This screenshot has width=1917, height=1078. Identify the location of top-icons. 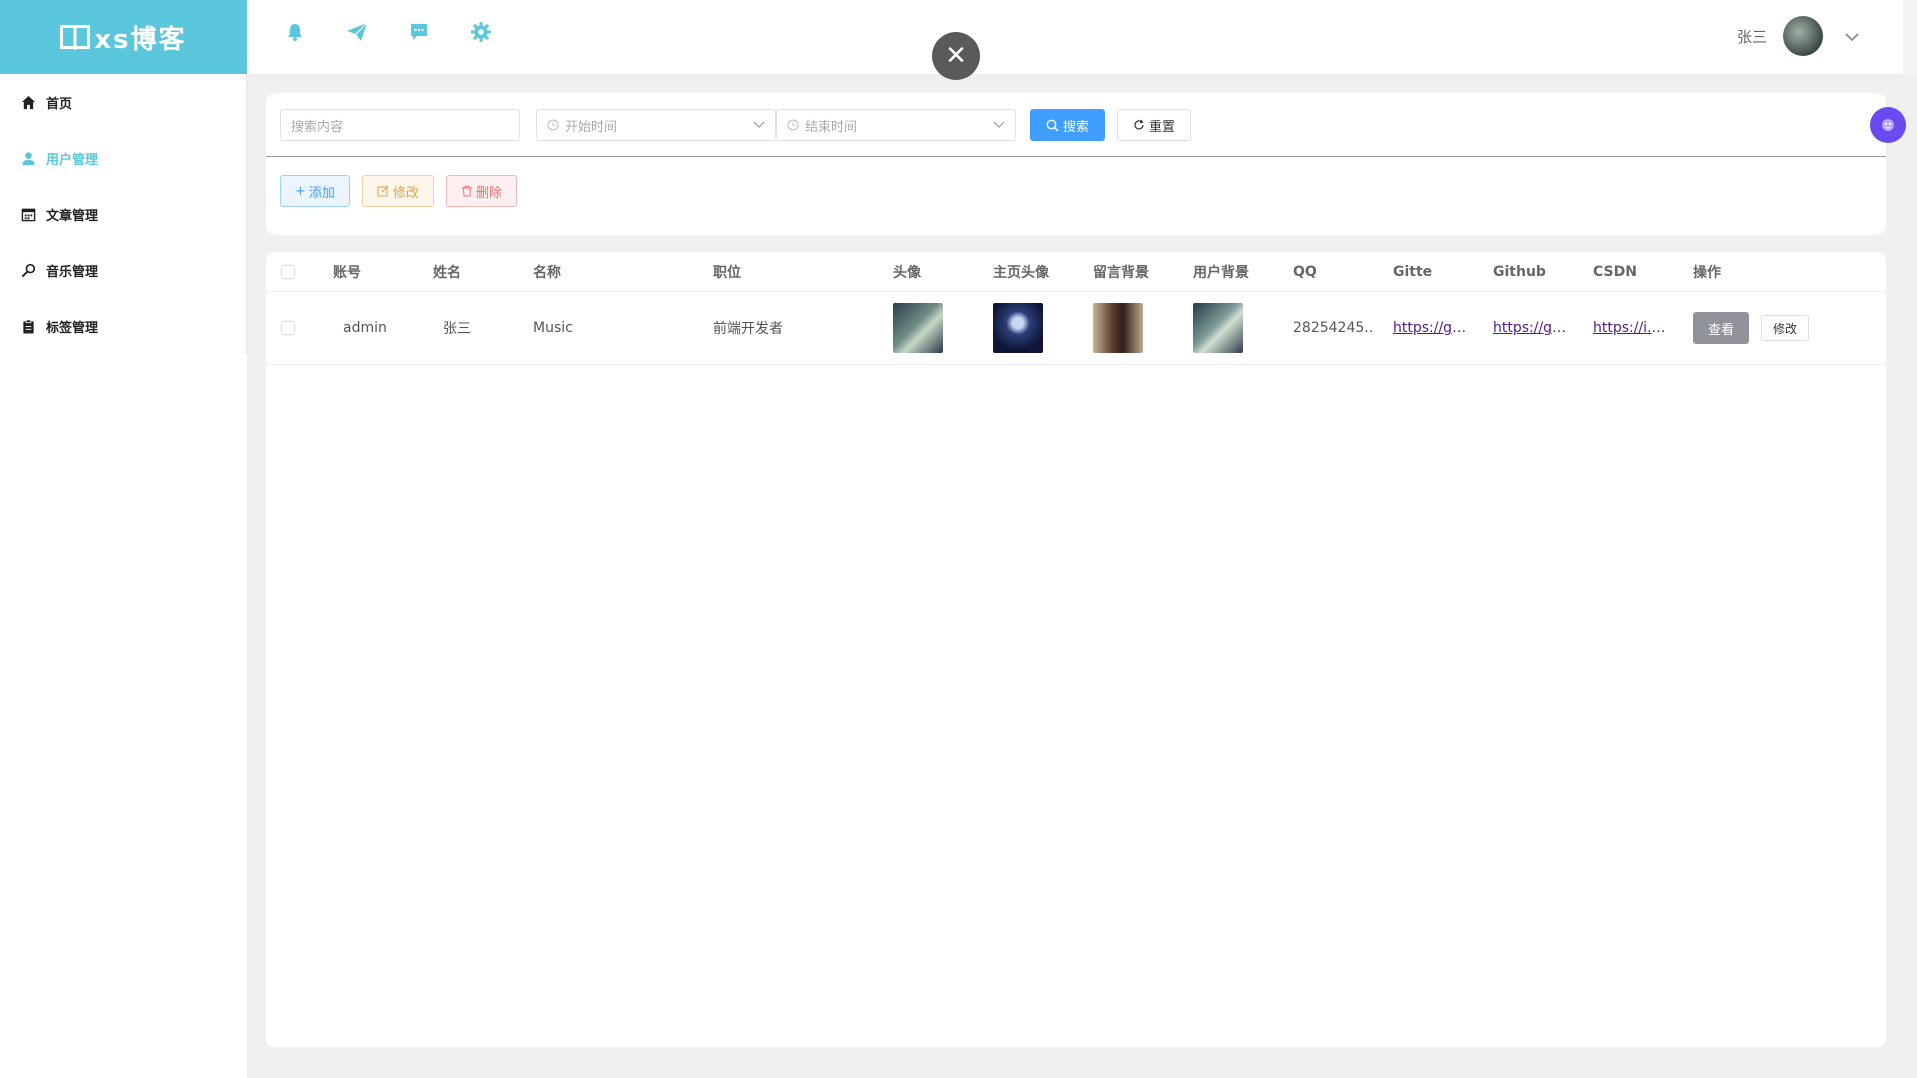
(388, 32).